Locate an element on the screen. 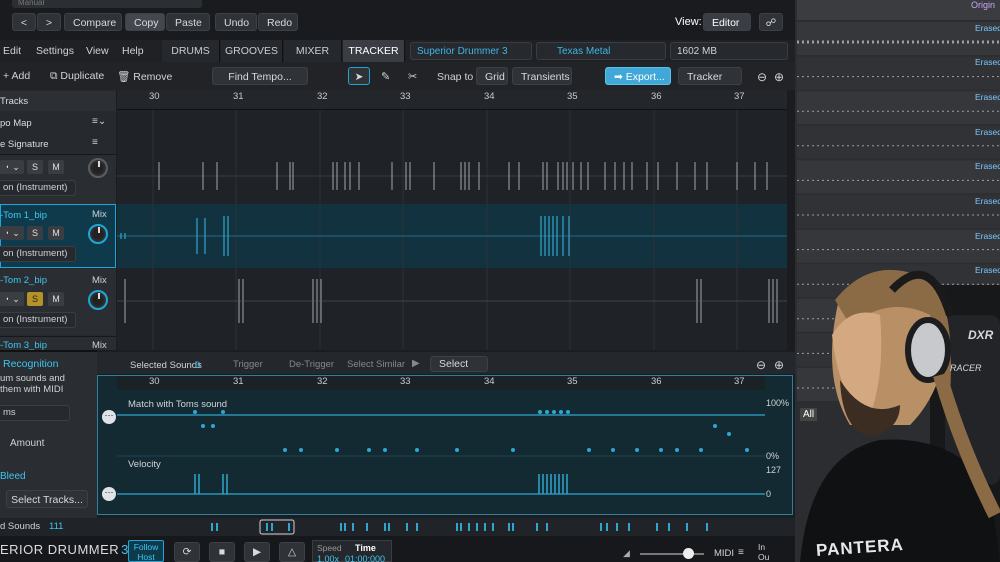 Image resolution: width=1000 pixels, height=562 pixels. follow-host-button: Follow Host is located at coordinates (146, 551).